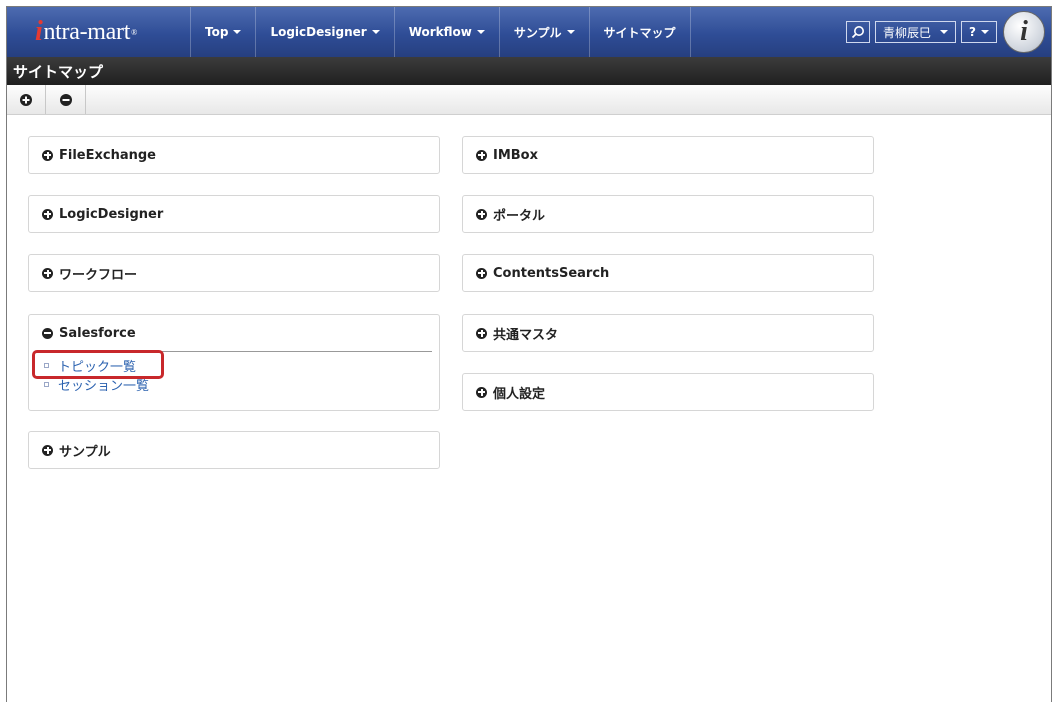 The height and width of the screenshot is (704, 1058). What do you see at coordinates (104, 386) in the screenshot?
I see `link-label: セッション一覧` at bounding box center [104, 386].